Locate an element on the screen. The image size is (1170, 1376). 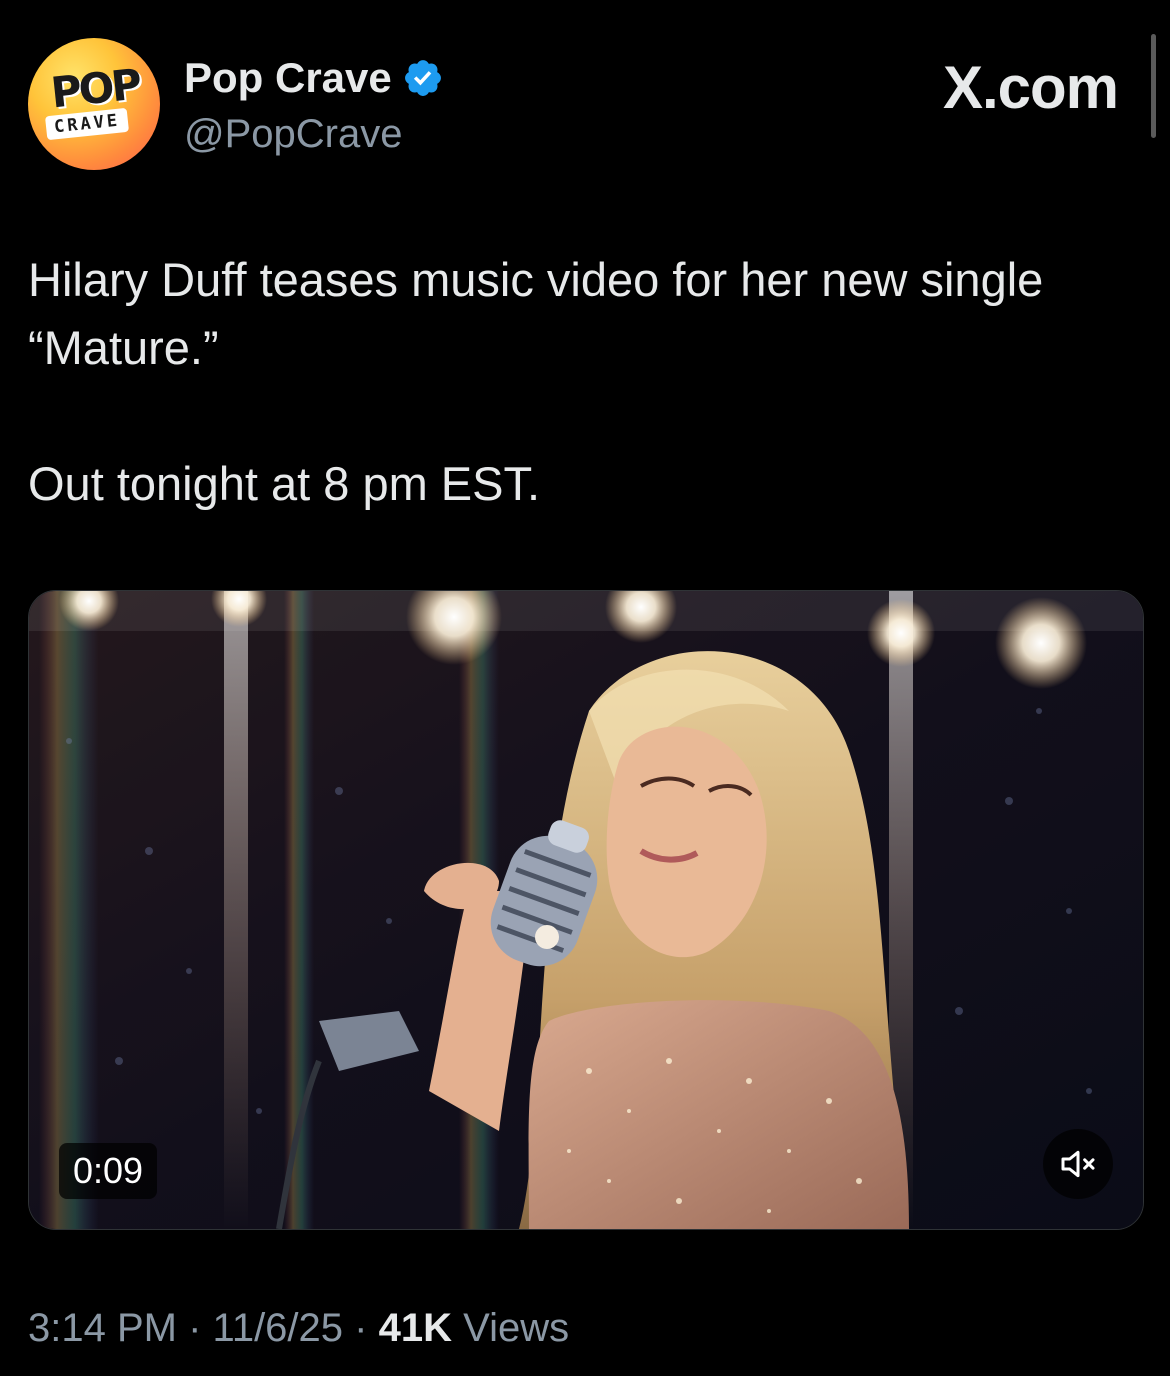
scroll-indicator is located at coordinates (1153, 86).